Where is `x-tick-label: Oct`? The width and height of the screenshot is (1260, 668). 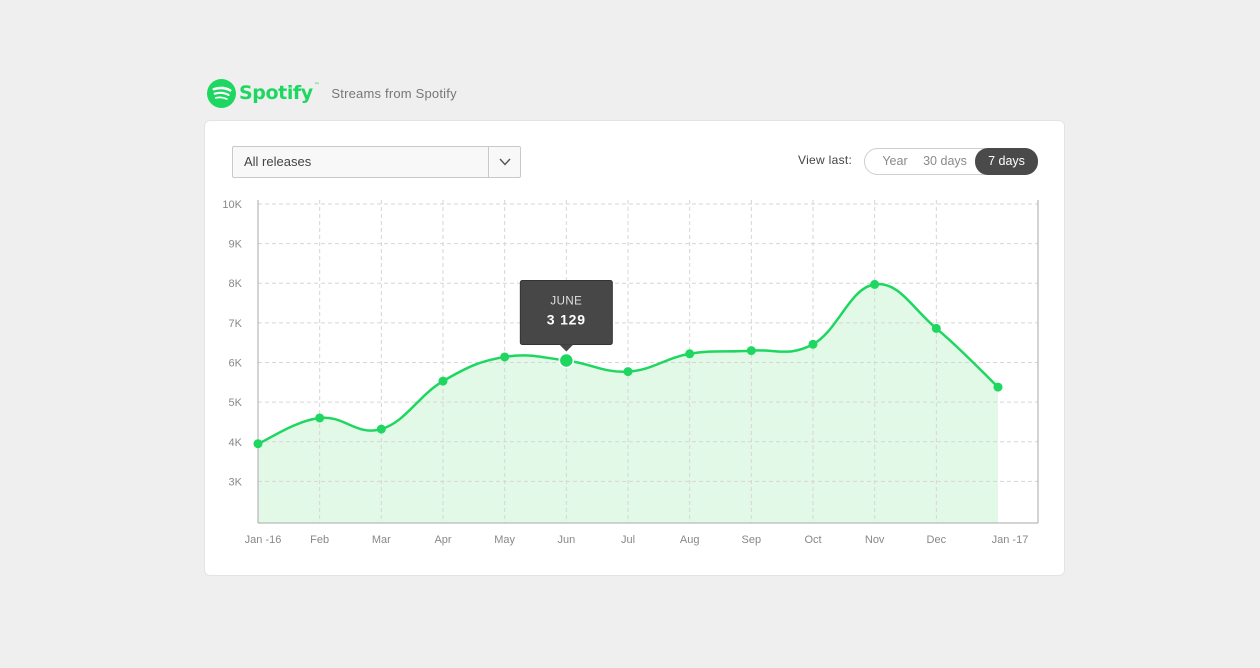 x-tick-label: Oct is located at coordinates (812, 540).